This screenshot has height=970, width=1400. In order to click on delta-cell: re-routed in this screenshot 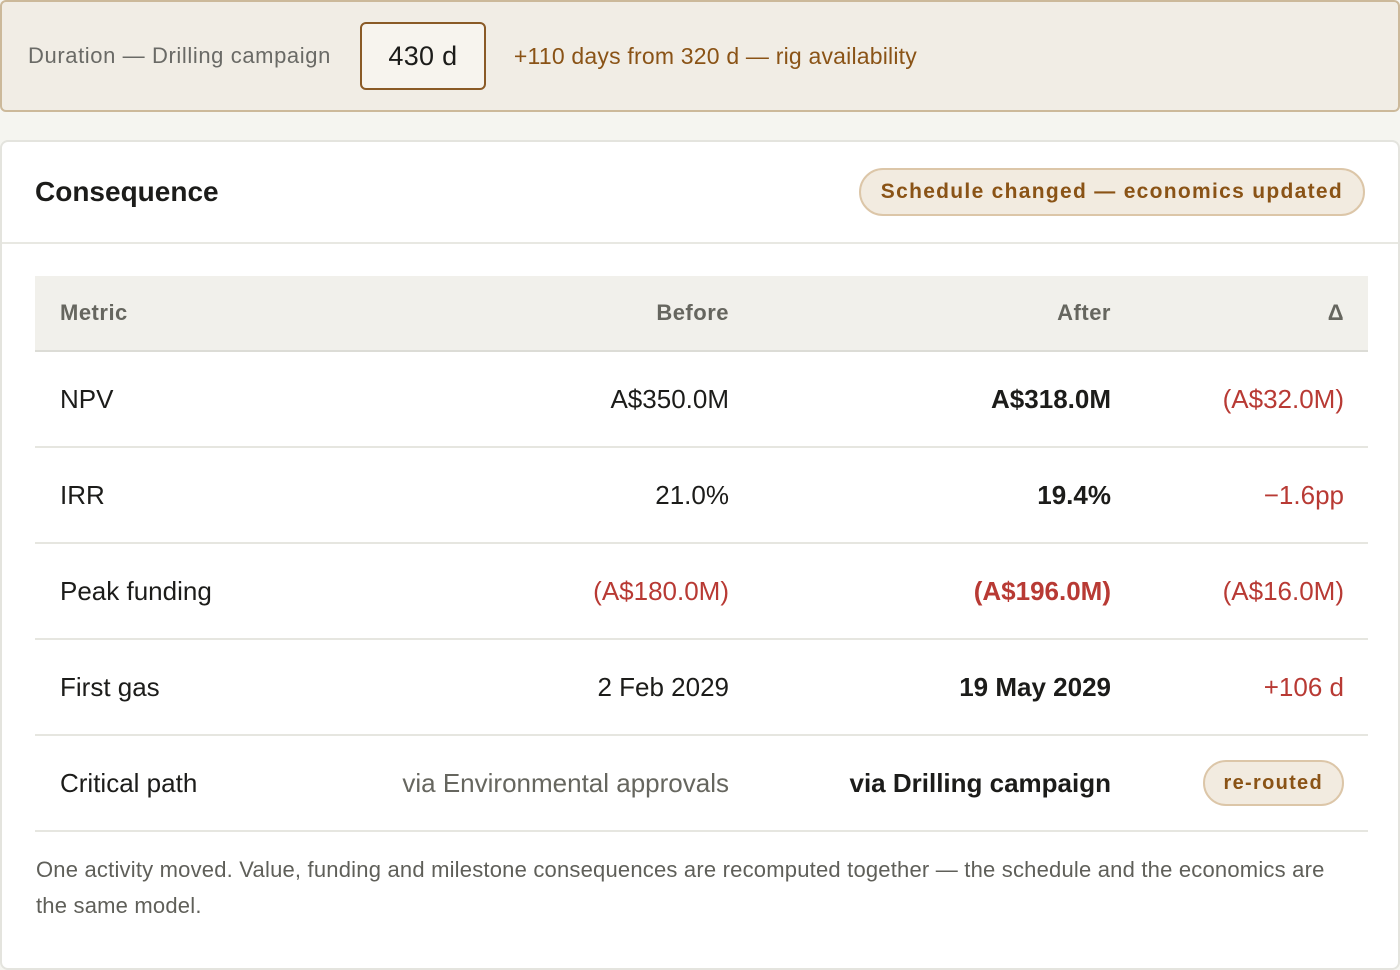, I will do `click(1227, 783)`.